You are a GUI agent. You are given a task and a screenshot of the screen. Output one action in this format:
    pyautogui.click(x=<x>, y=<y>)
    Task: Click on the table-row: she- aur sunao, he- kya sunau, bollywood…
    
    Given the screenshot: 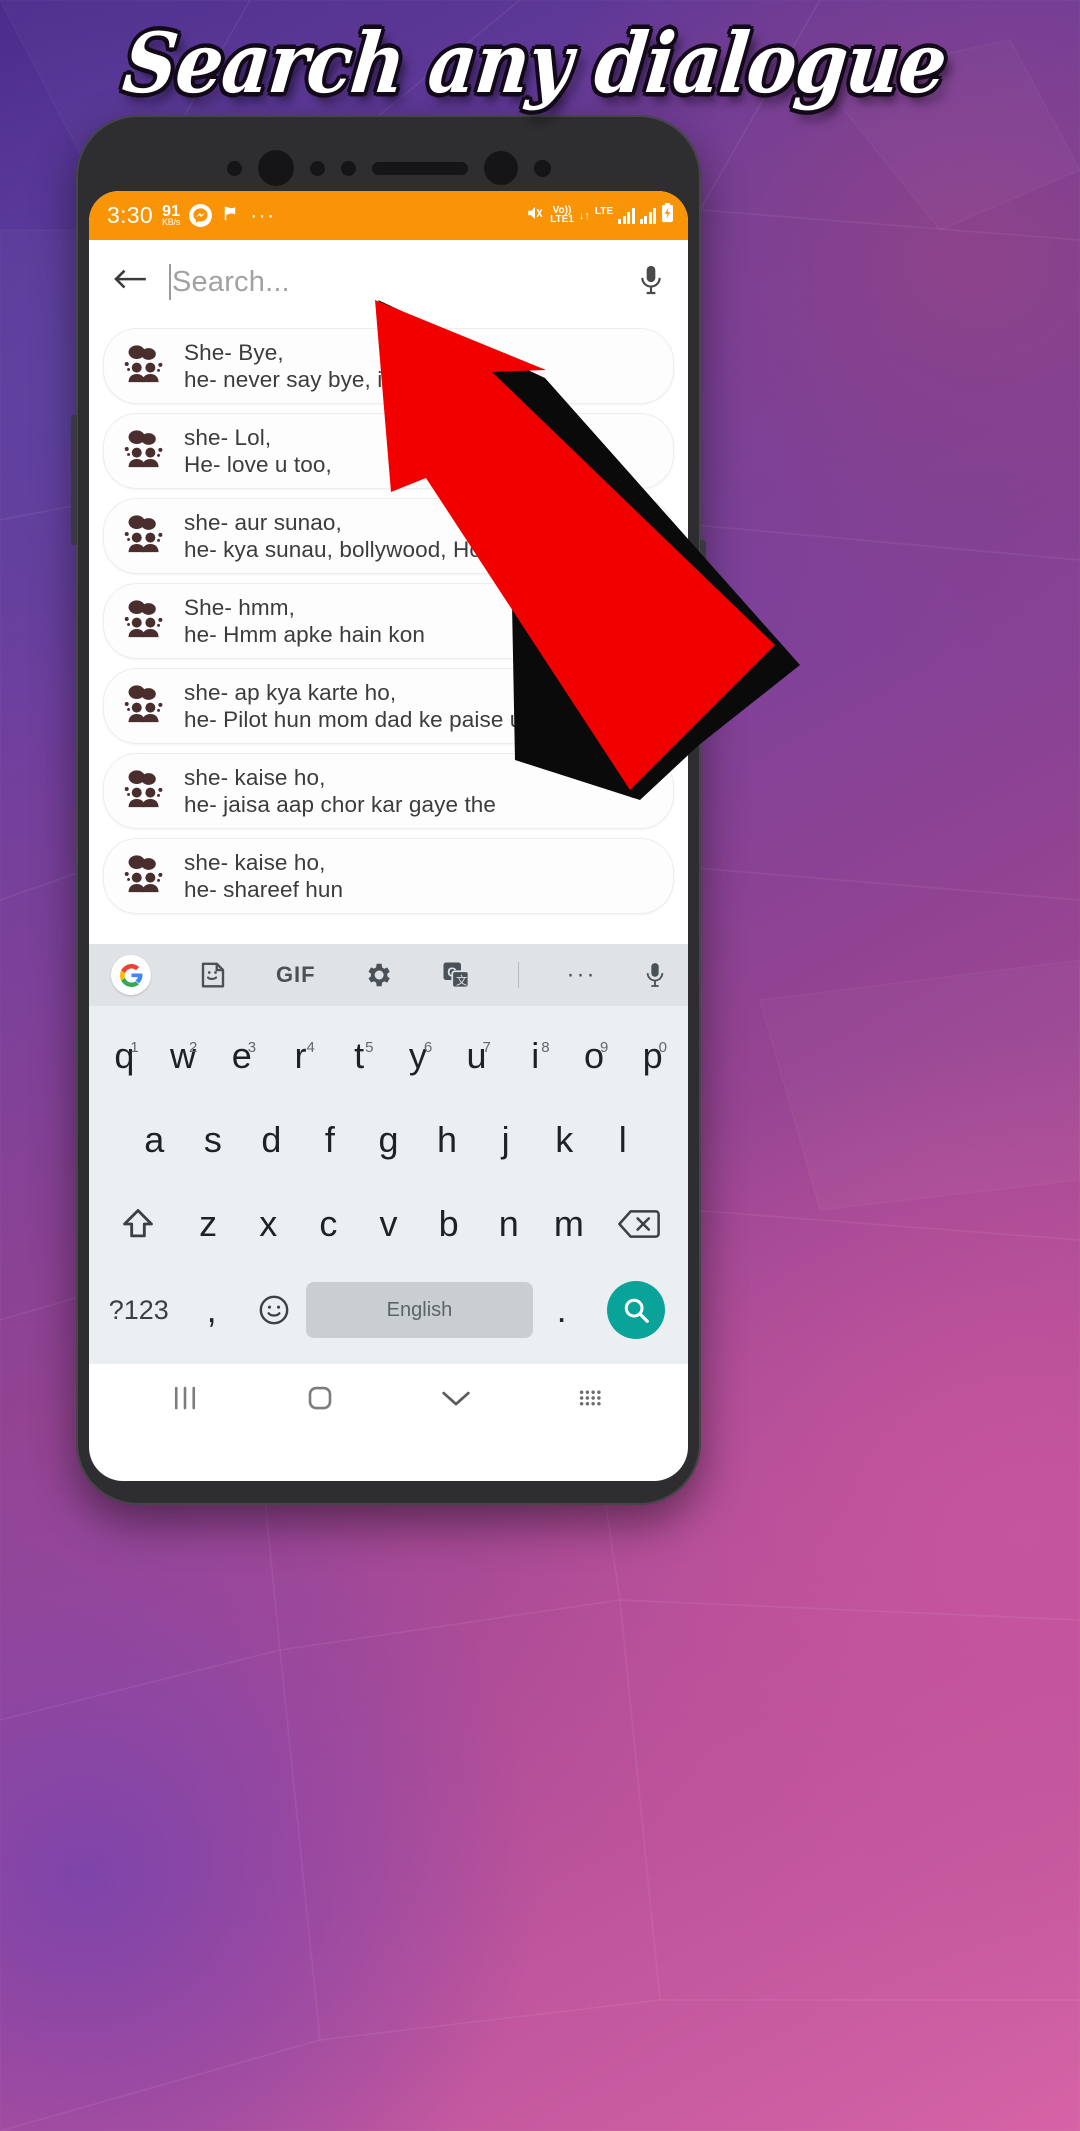 What is the action you would take?
    pyautogui.click(x=388, y=536)
    